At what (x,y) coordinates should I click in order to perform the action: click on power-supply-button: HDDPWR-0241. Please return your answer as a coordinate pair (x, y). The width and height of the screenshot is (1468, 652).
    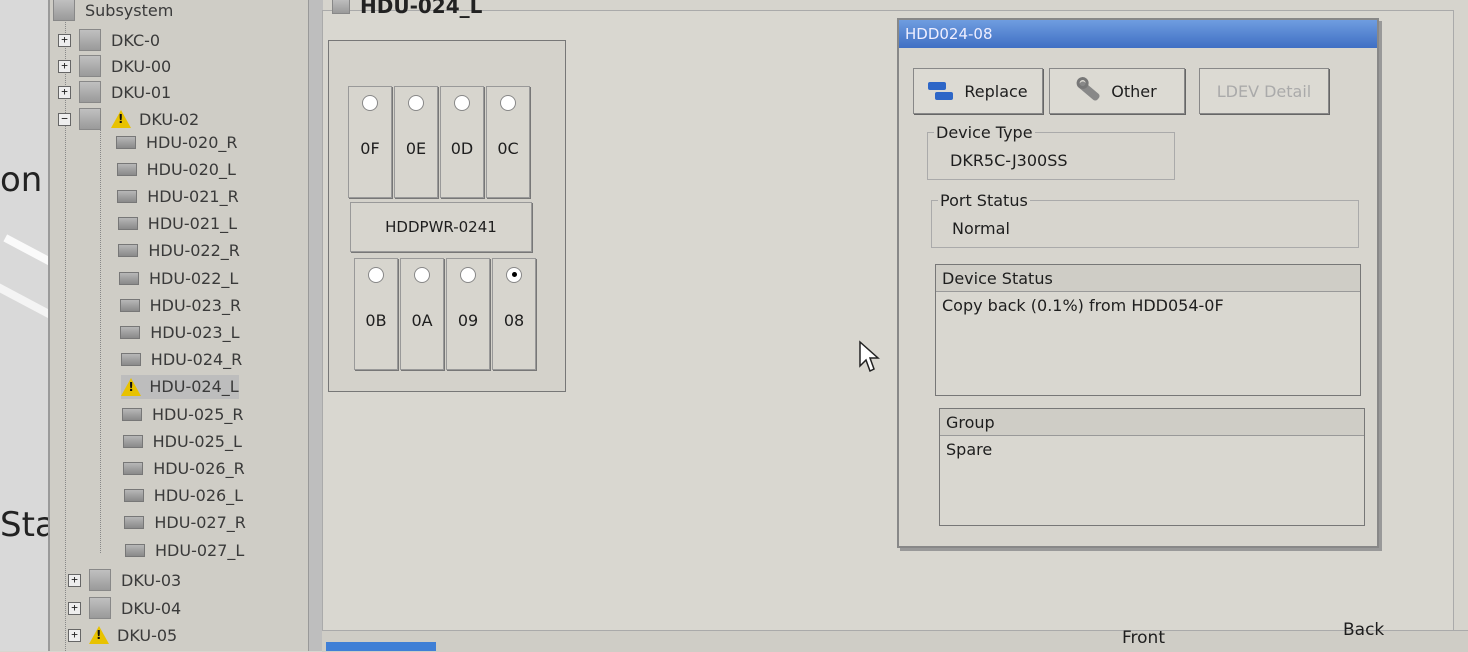
    Looking at the image, I should click on (441, 227).